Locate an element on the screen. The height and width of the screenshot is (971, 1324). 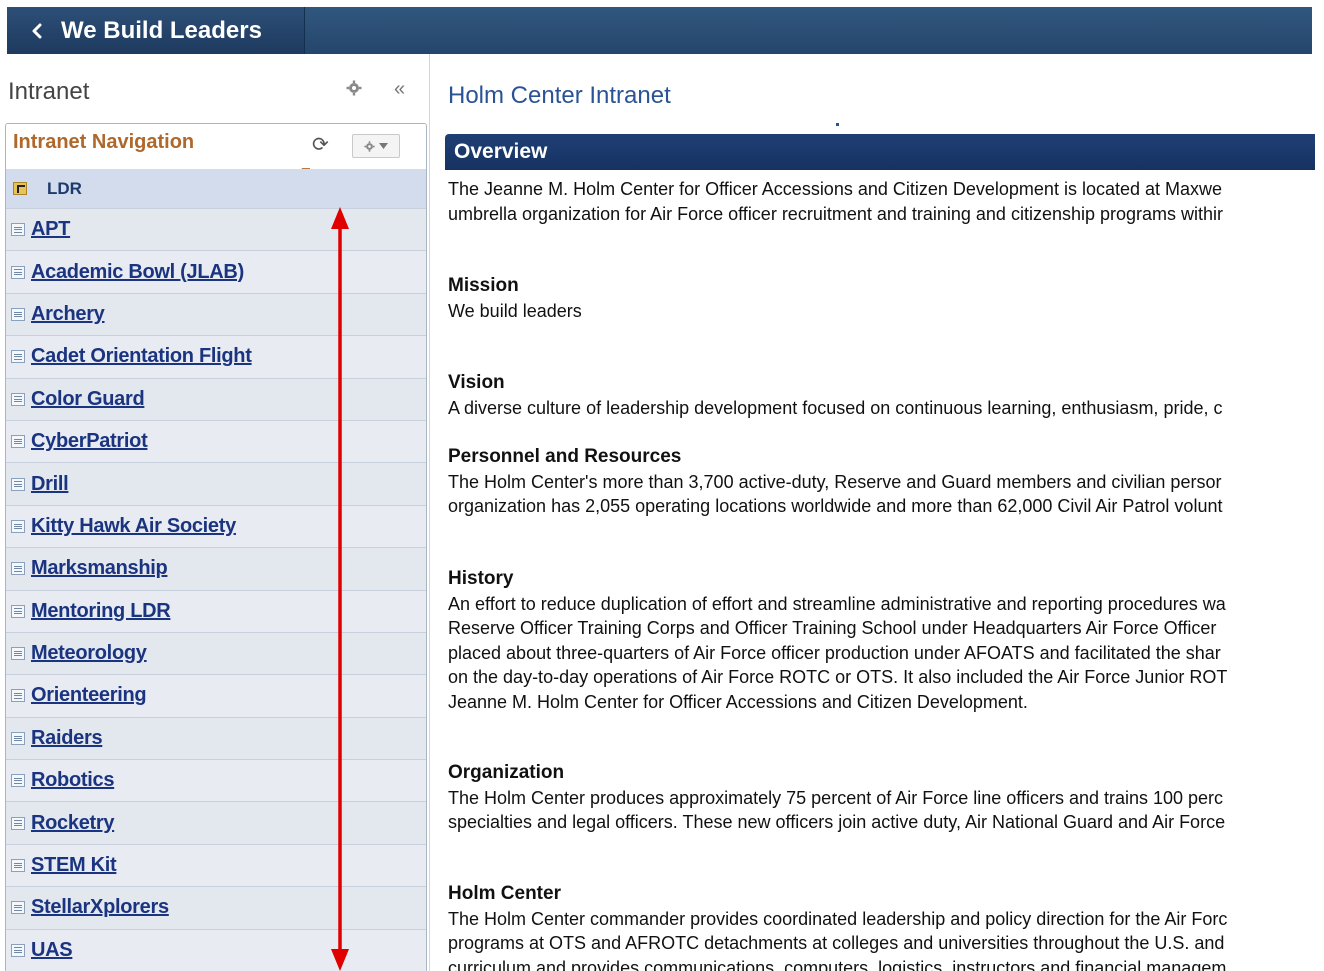
nav-item: Mentoring LDR is located at coordinates (216, 611).